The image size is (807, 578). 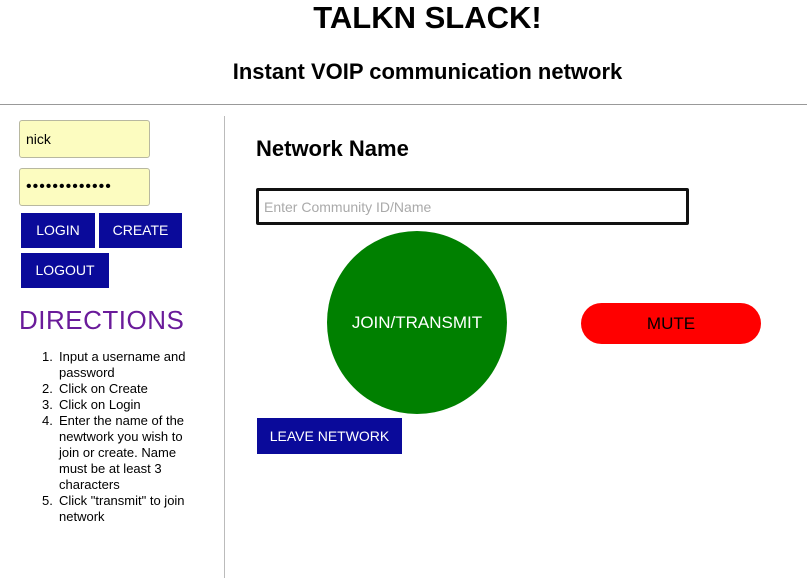 I want to click on mute-button: MUTE, so click(x=671, y=323).